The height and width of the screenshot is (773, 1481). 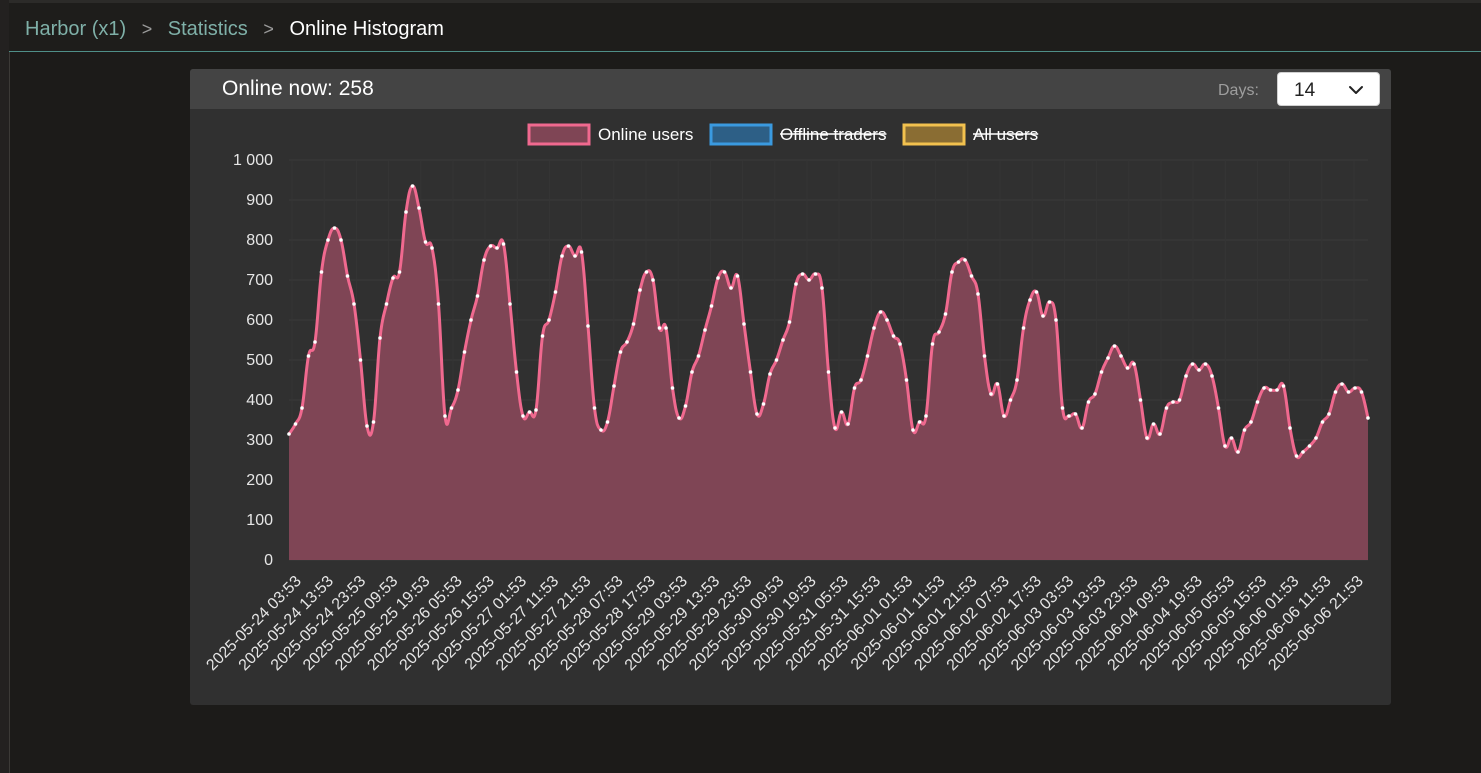 What do you see at coordinates (1328, 89) in the screenshot?
I see `days-select: 14` at bounding box center [1328, 89].